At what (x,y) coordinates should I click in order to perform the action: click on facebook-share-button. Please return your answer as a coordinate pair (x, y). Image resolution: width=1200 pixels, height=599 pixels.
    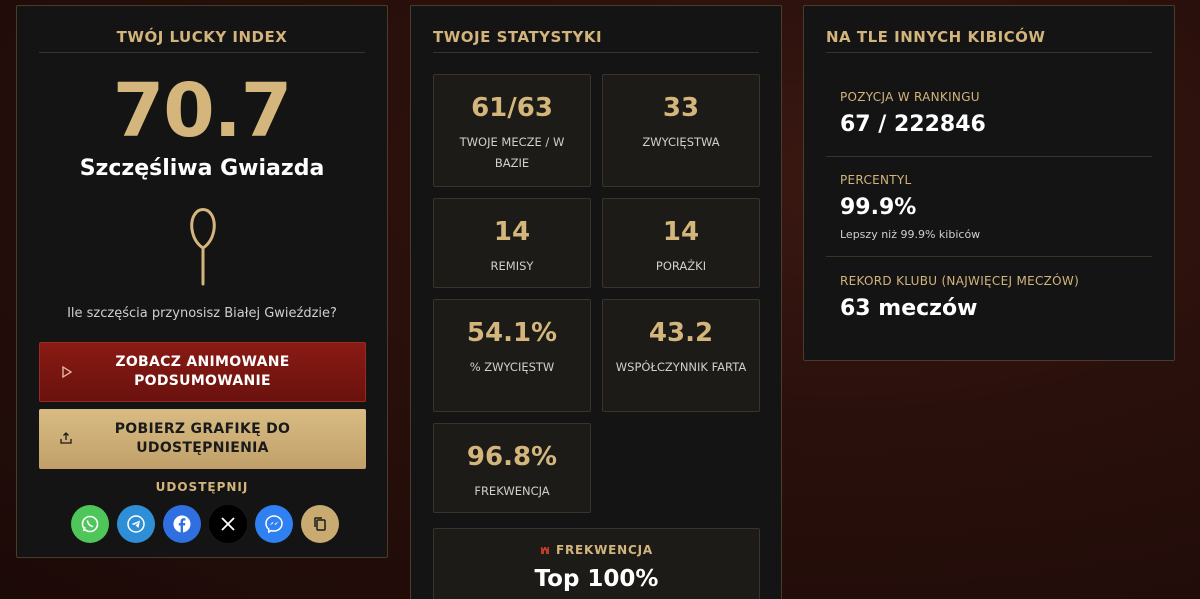
    Looking at the image, I should click on (182, 524).